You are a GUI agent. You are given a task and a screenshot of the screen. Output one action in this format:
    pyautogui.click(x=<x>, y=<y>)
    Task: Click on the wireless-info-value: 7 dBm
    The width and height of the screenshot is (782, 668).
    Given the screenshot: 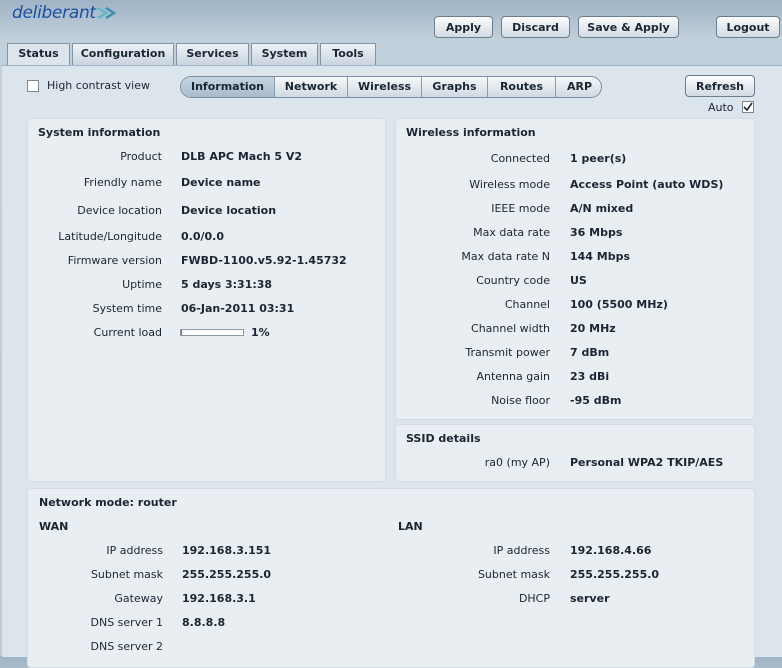 What is the action you would take?
    pyautogui.click(x=590, y=352)
    